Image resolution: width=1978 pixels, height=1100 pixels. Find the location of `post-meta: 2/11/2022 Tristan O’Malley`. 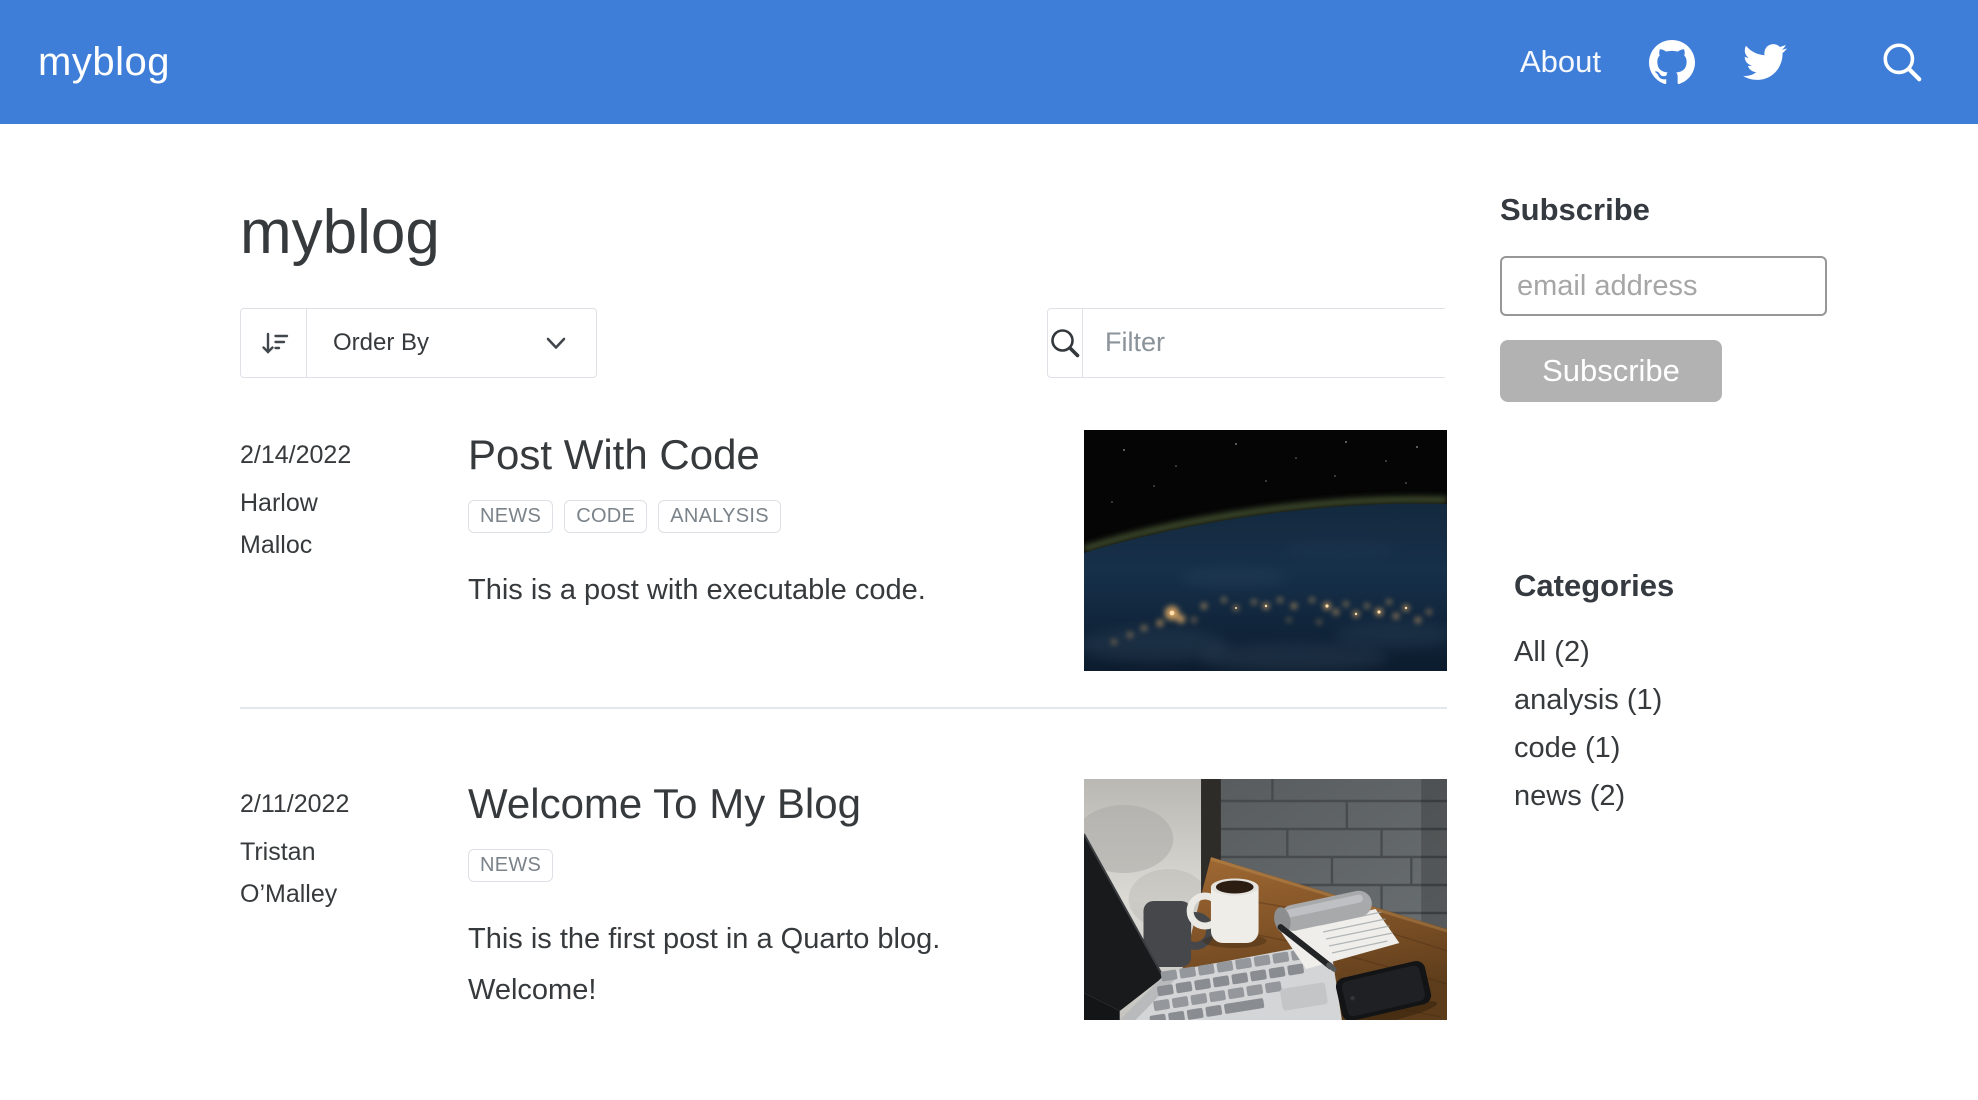

post-meta: 2/11/2022 Tristan O’Malley is located at coordinates (354, 899).